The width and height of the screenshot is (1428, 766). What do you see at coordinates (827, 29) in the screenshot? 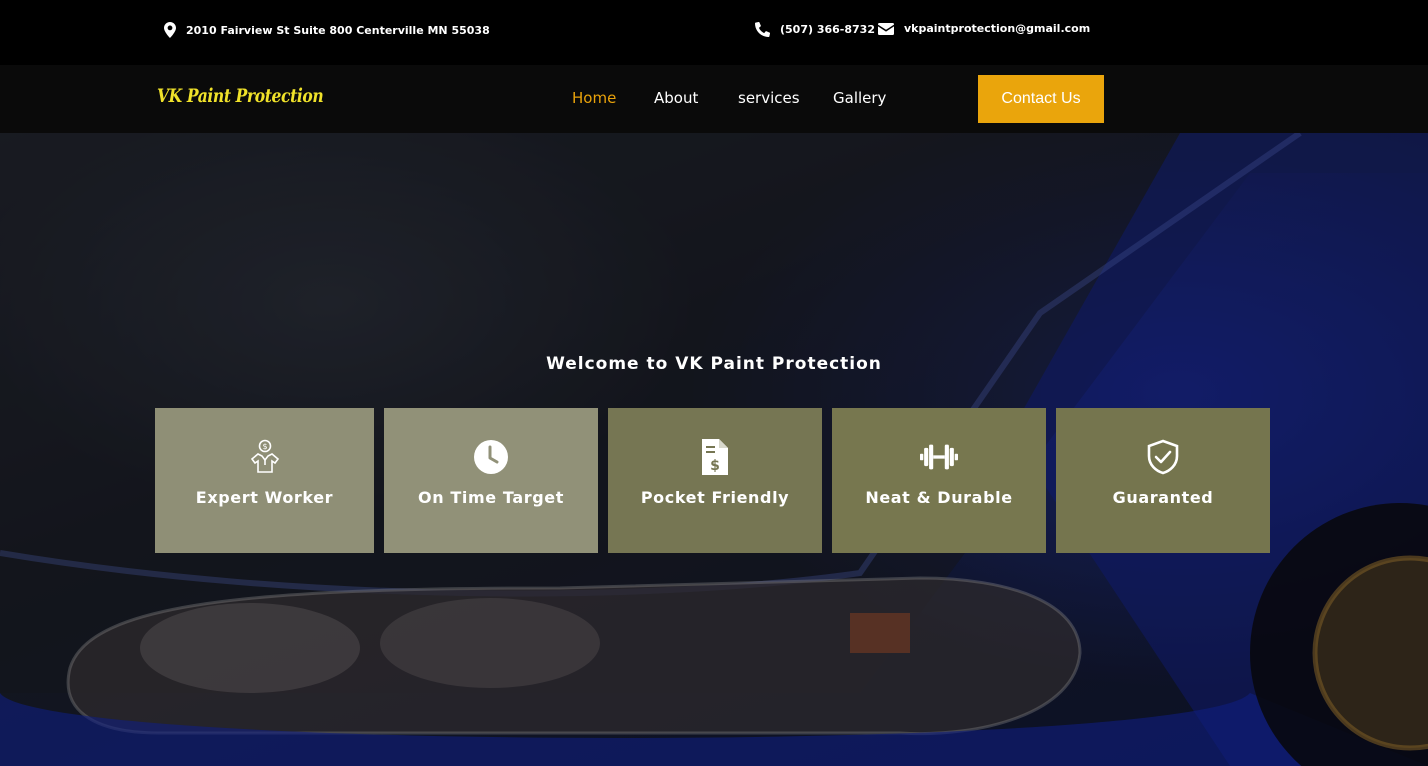
I see `phone-text: (507) 366-8732` at bounding box center [827, 29].